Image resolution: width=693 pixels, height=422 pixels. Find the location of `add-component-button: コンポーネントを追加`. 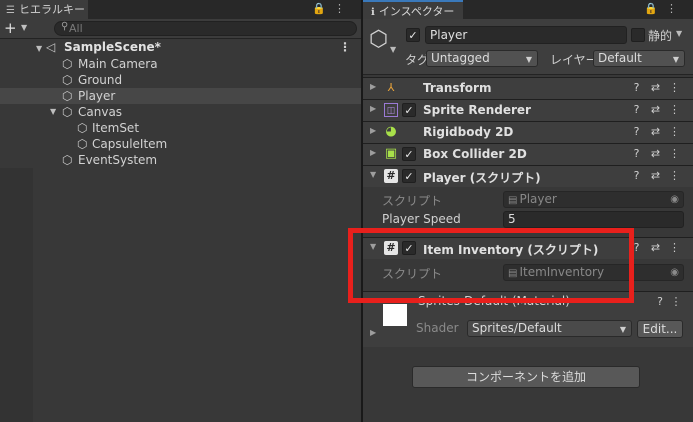

add-component-button: コンポーネントを追加 is located at coordinates (526, 377).